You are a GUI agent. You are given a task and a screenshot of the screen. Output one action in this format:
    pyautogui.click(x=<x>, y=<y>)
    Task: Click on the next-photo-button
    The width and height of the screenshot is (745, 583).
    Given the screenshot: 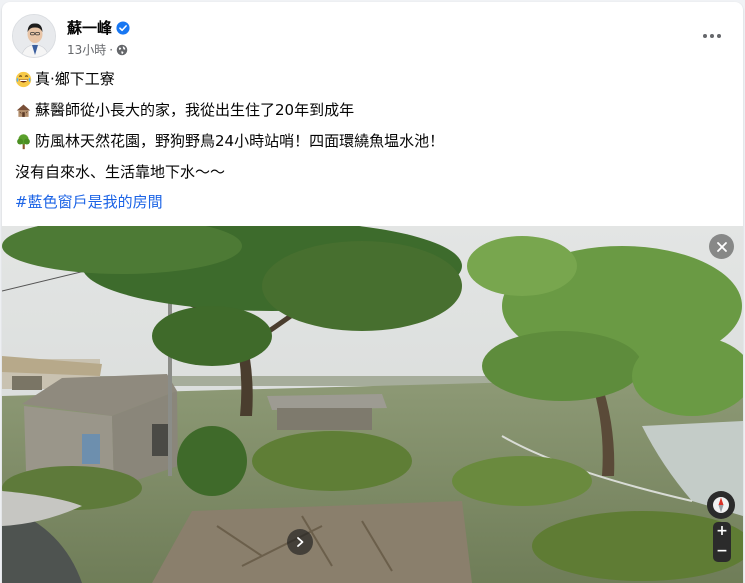 What is the action you would take?
    pyautogui.click(x=300, y=542)
    